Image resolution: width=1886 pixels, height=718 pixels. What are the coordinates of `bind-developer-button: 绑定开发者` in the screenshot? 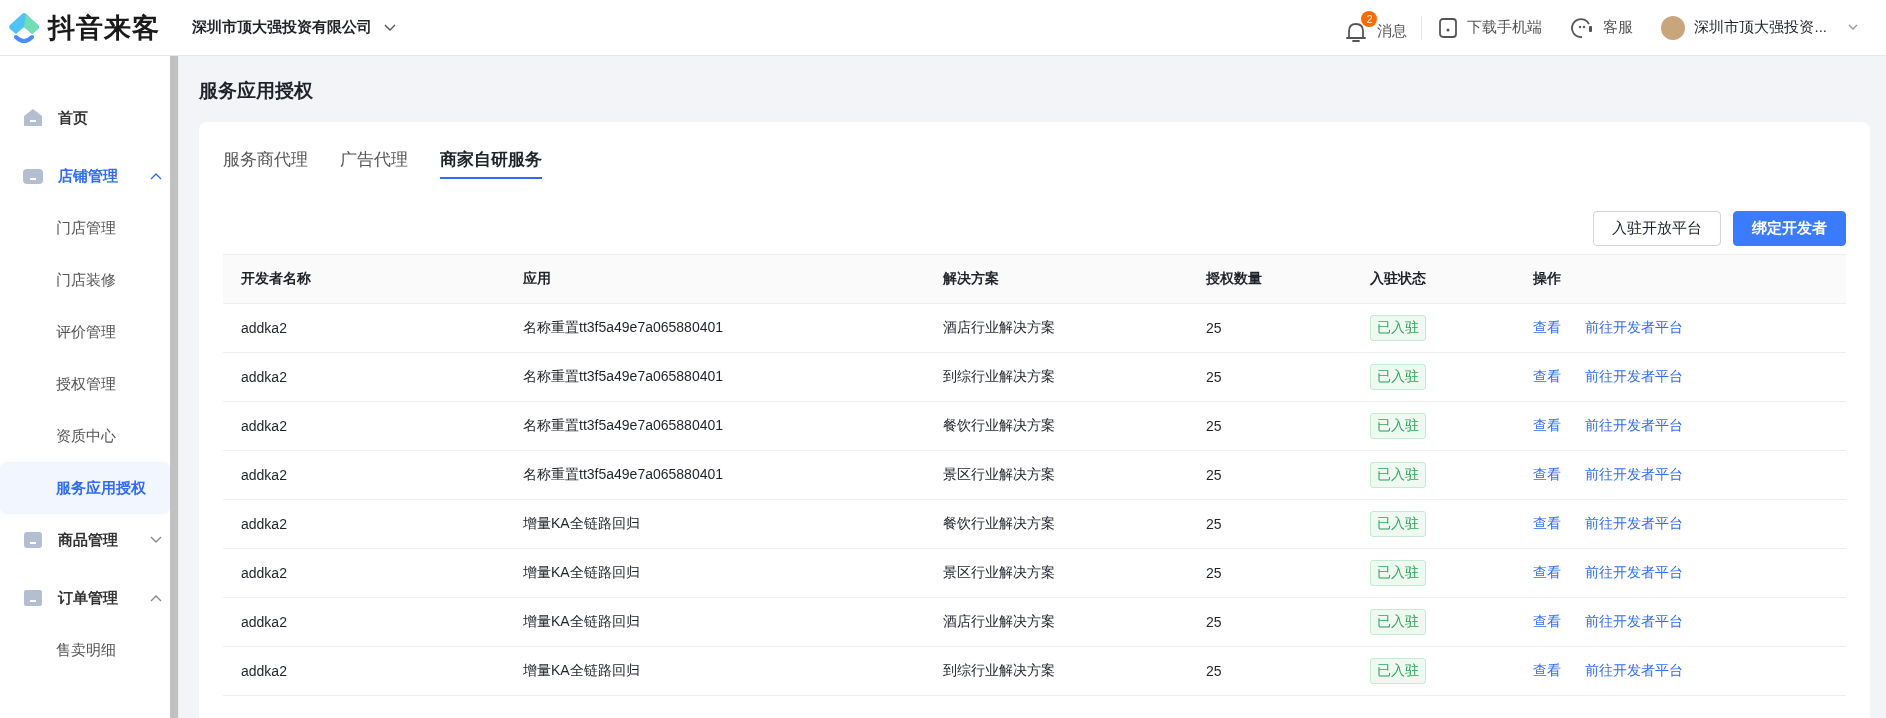 It's located at (1789, 228).